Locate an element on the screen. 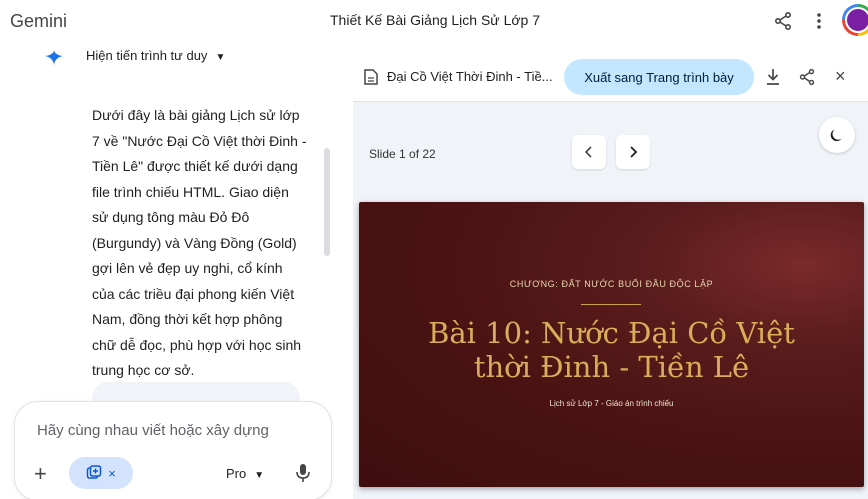 This screenshot has height=499, width=868. close-icon: × is located at coordinates (840, 76).